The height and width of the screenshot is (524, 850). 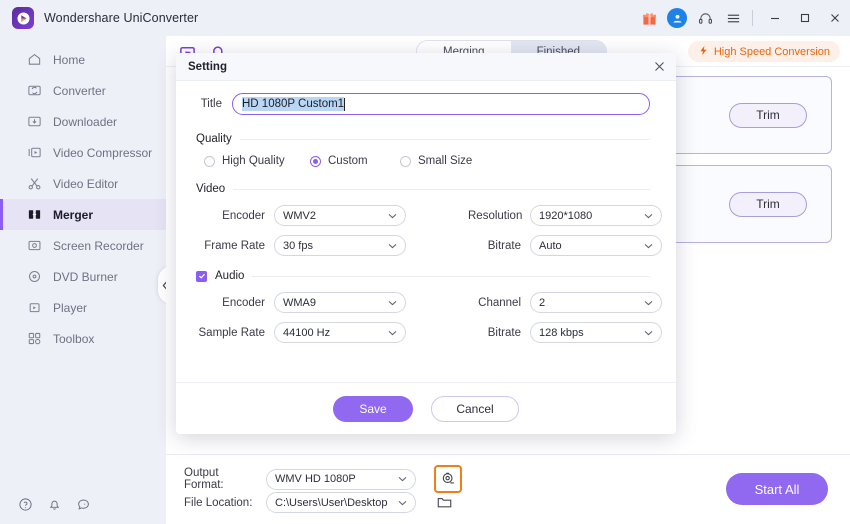 What do you see at coordinates (504, 245) in the screenshot?
I see `video-bitrate-label: Bitrate` at bounding box center [504, 245].